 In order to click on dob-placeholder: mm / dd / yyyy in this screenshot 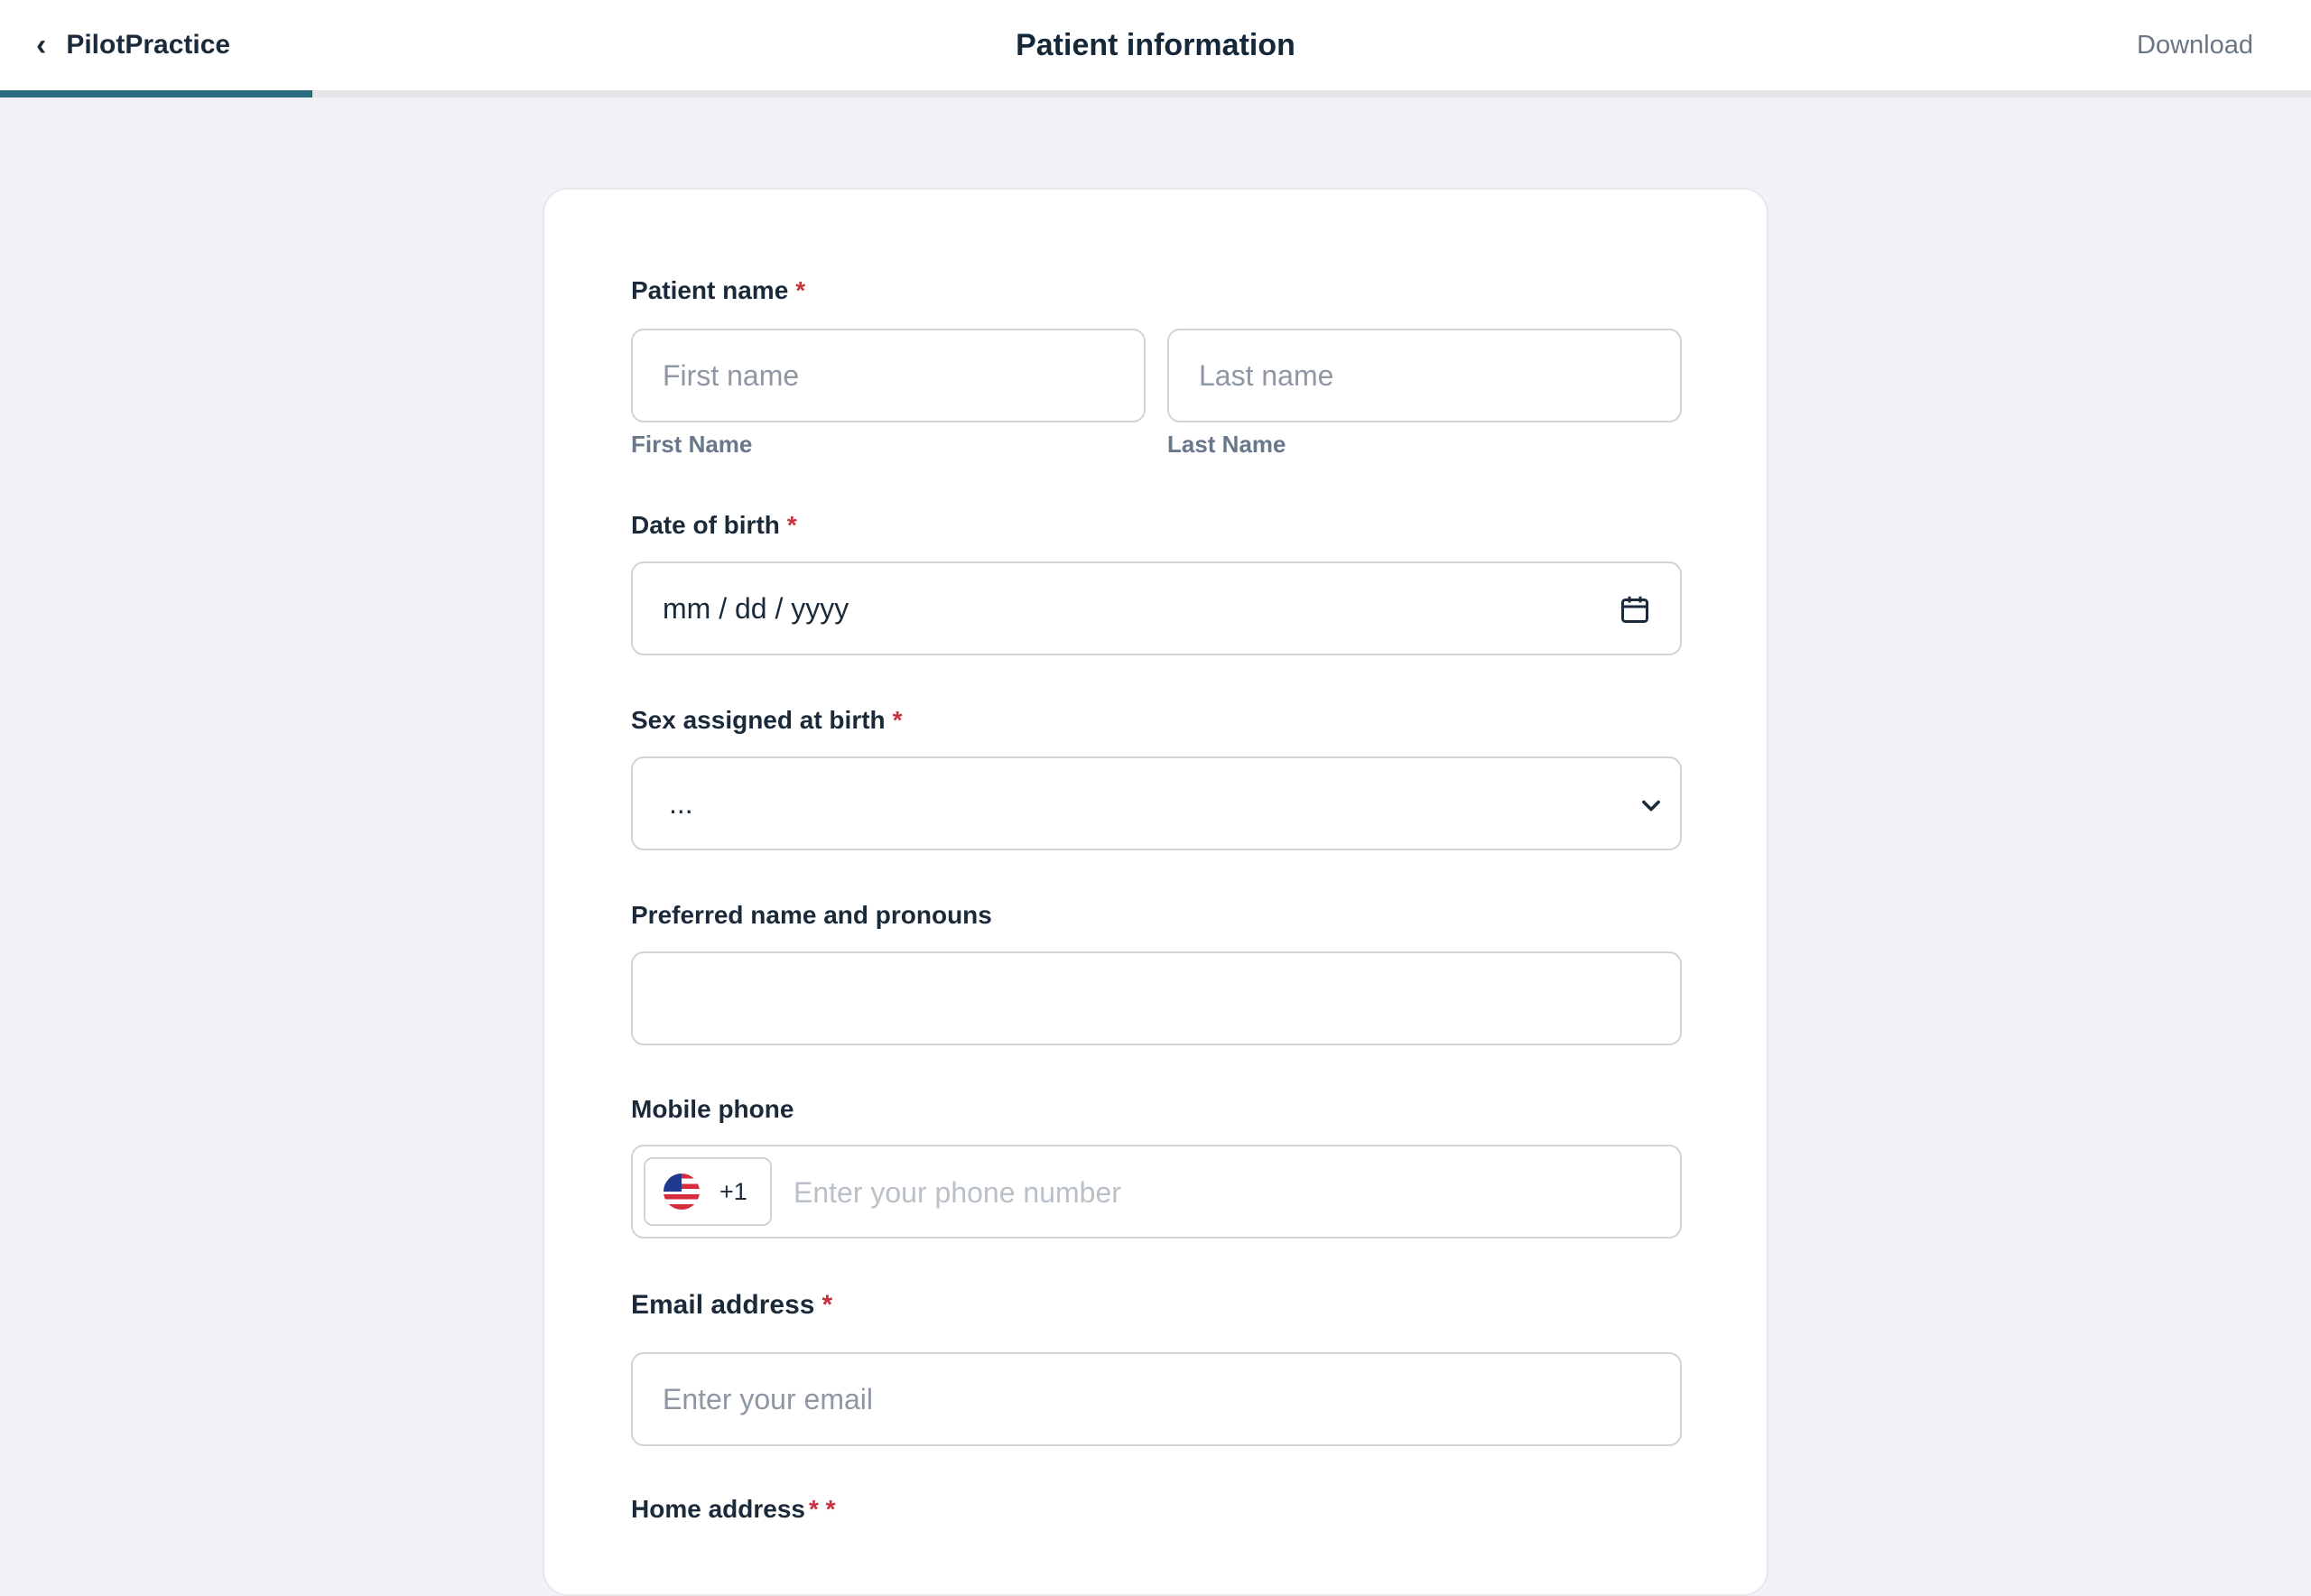, I will do `click(756, 608)`.